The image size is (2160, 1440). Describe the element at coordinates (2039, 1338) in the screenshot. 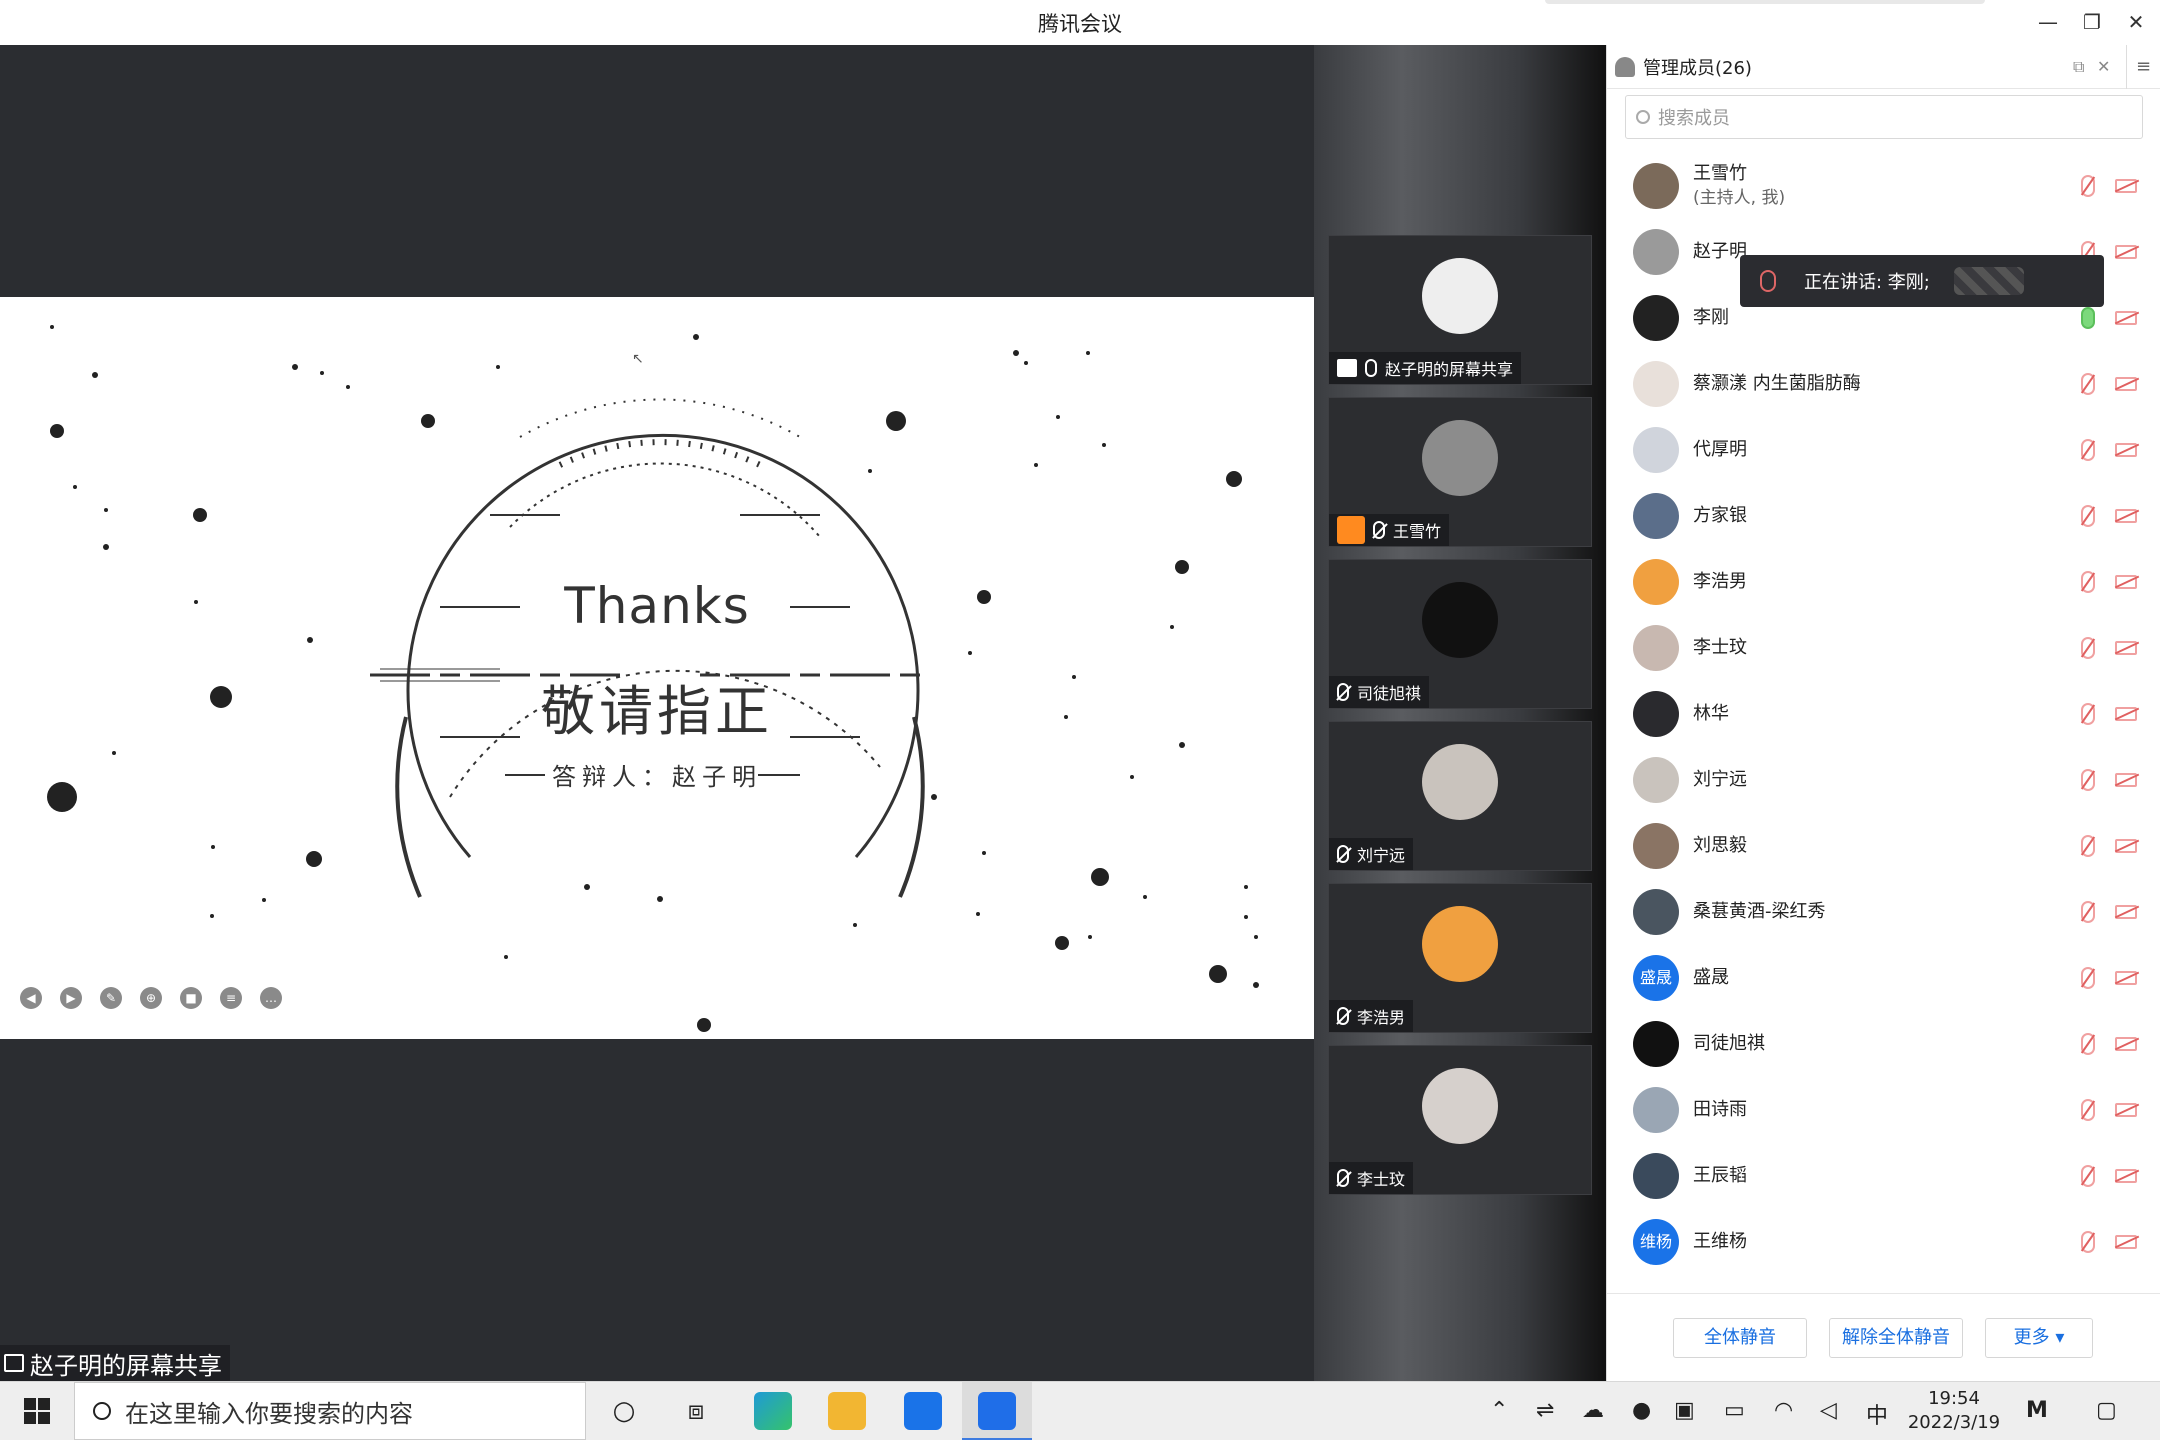

I see `more-button: 更多 ▾` at that location.